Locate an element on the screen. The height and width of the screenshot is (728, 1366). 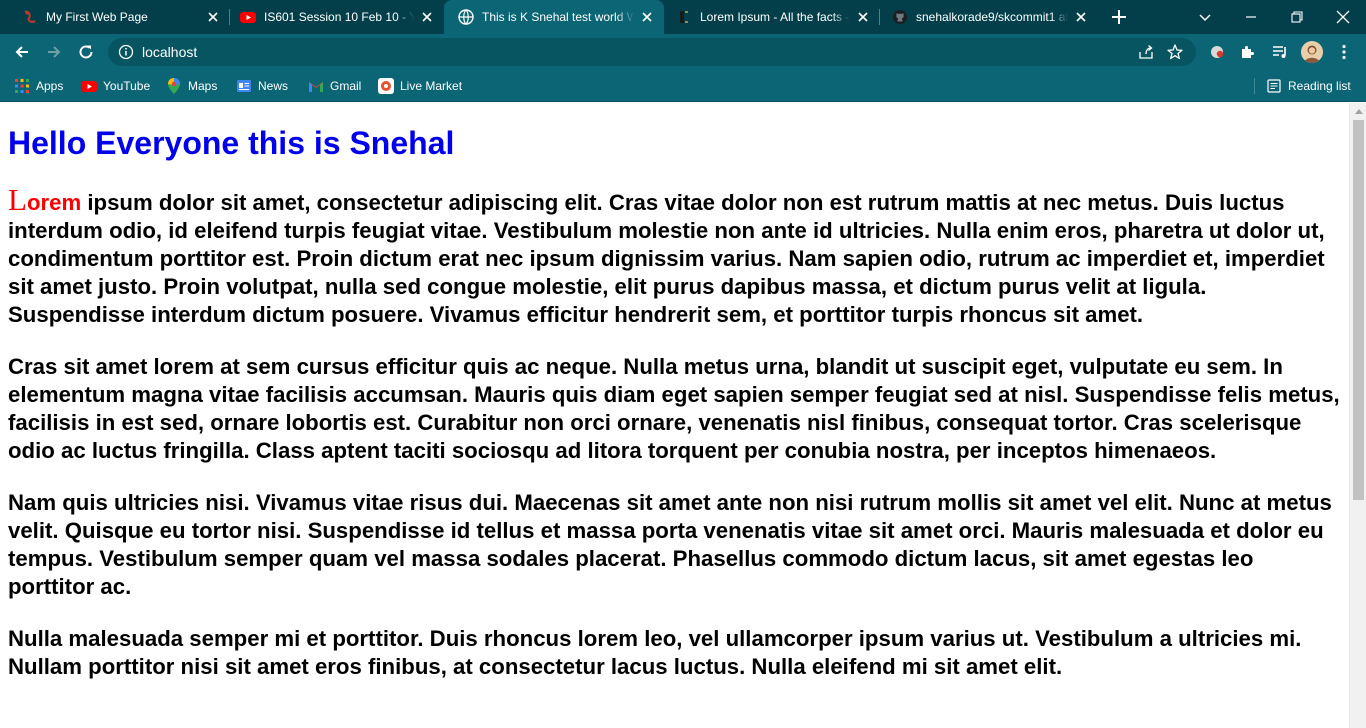
scrollbar-thumb is located at coordinates (1358, 310).